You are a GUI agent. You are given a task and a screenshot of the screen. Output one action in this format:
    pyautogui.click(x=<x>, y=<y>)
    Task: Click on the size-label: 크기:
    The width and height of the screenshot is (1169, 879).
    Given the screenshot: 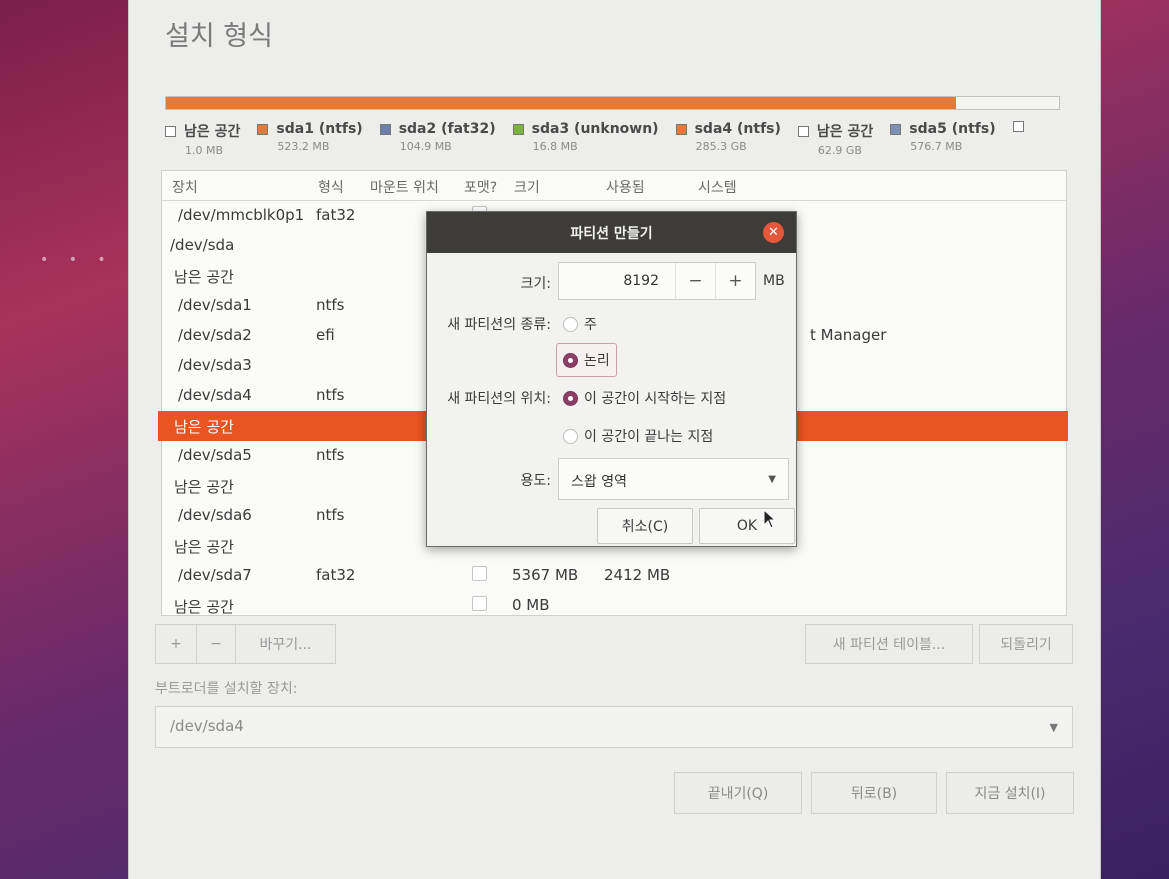 What is the action you would take?
    pyautogui.click(x=535, y=284)
    